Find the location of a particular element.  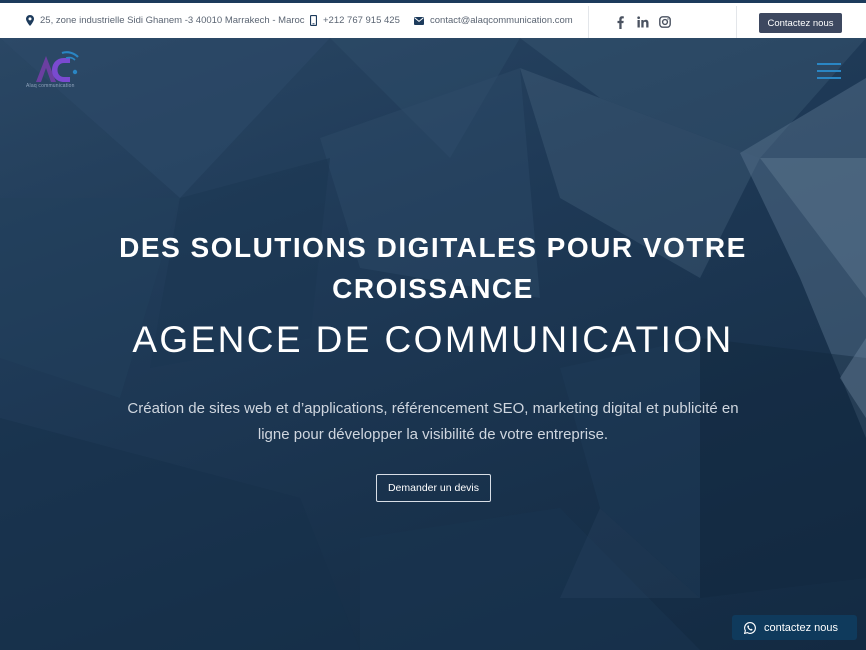

email-item: contact@alaqcommunication.com is located at coordinates (493, 20).